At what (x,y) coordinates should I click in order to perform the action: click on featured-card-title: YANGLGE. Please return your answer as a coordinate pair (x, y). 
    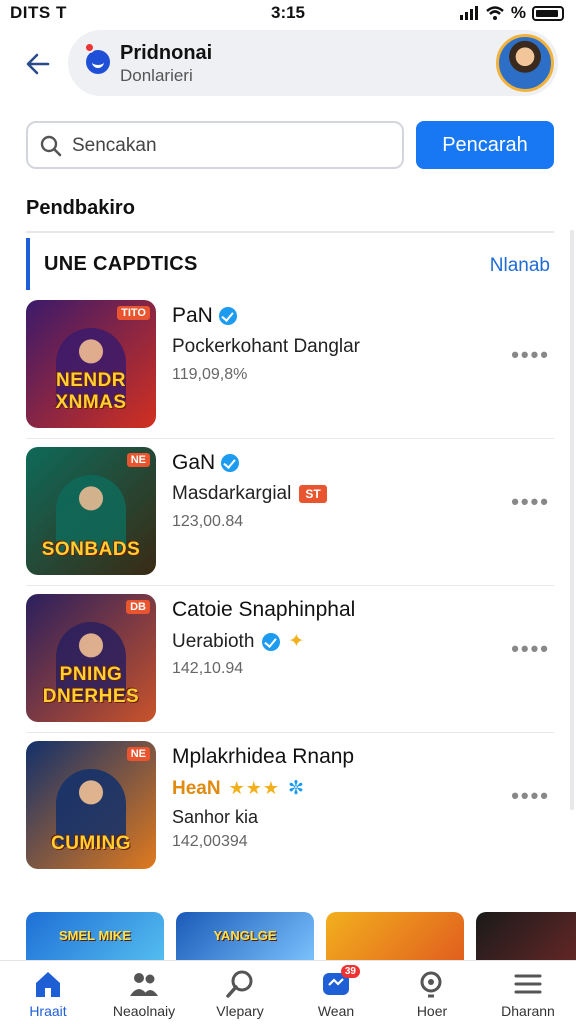
    Looking at the image, I should click on (245, 935).